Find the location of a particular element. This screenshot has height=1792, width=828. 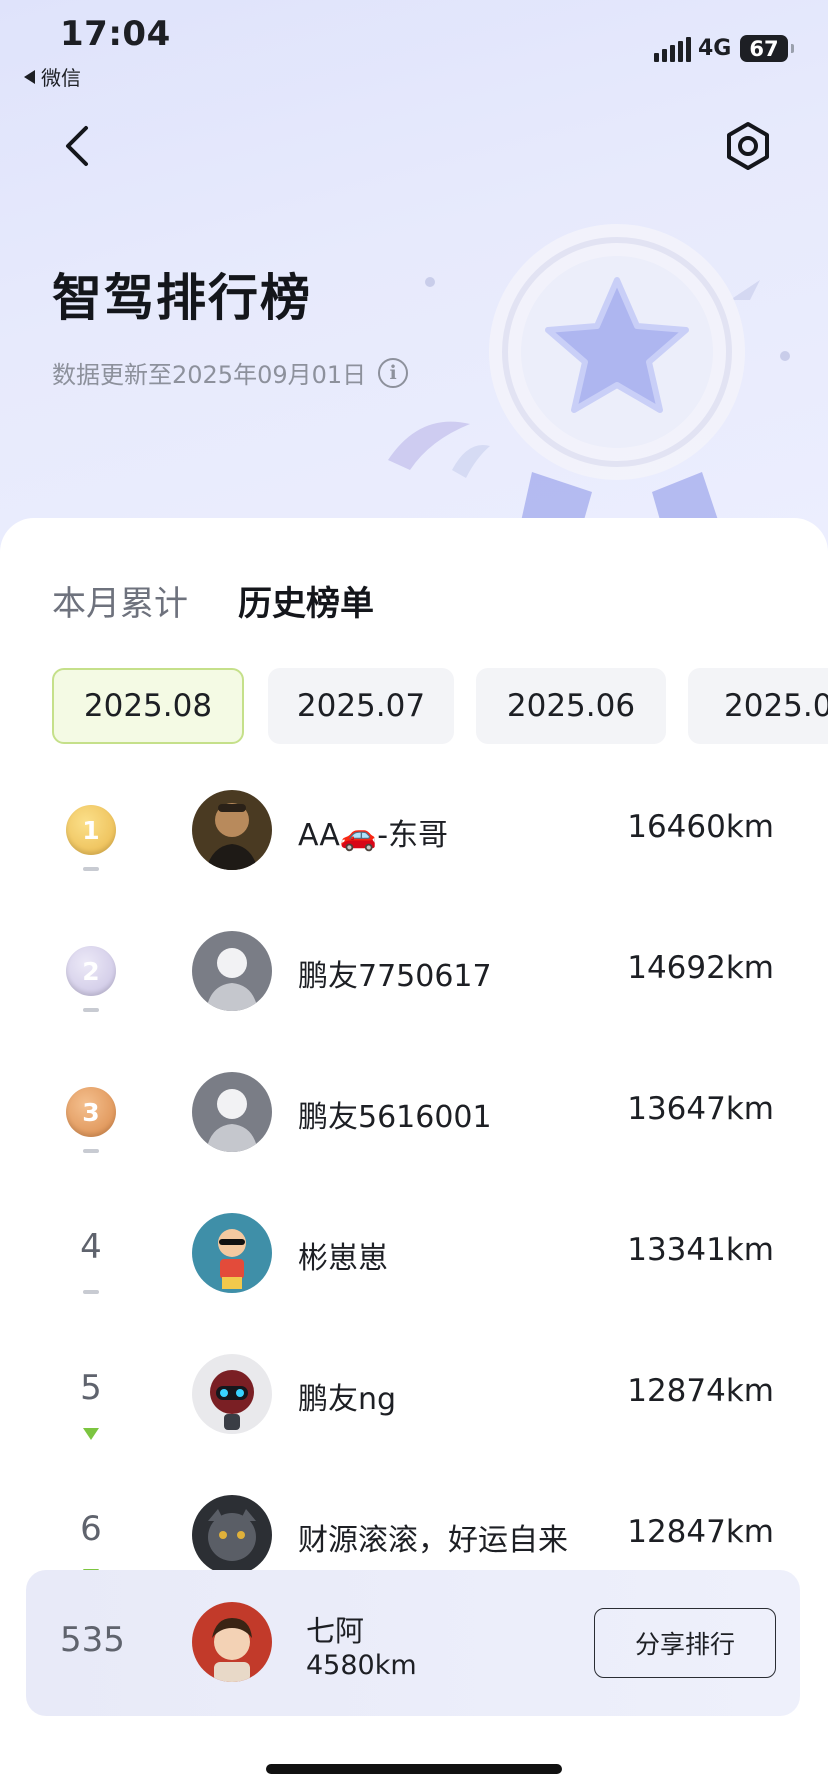

user-name: 鹏友7750617 is located at coordinates (395, 976).